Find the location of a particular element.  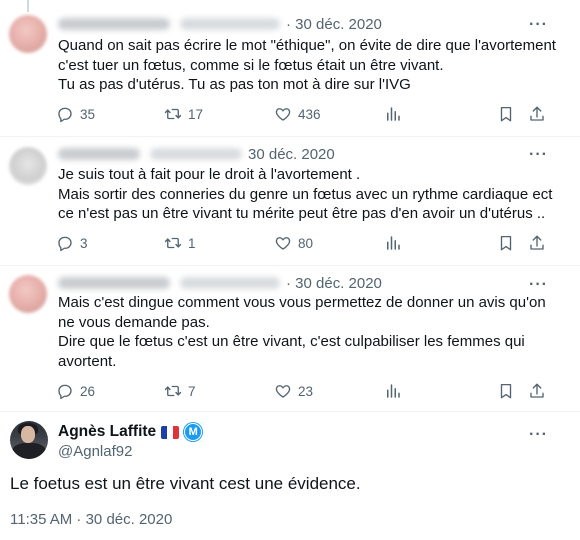

retweet-count: 1 is located at coordinates (192, 243).